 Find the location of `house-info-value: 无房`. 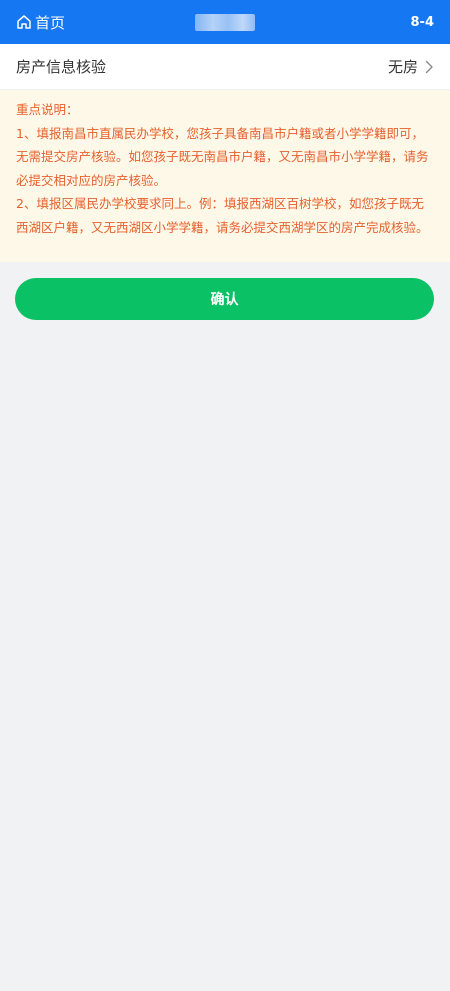

house-info-value: 无房 is located at coordinates (402, 67).